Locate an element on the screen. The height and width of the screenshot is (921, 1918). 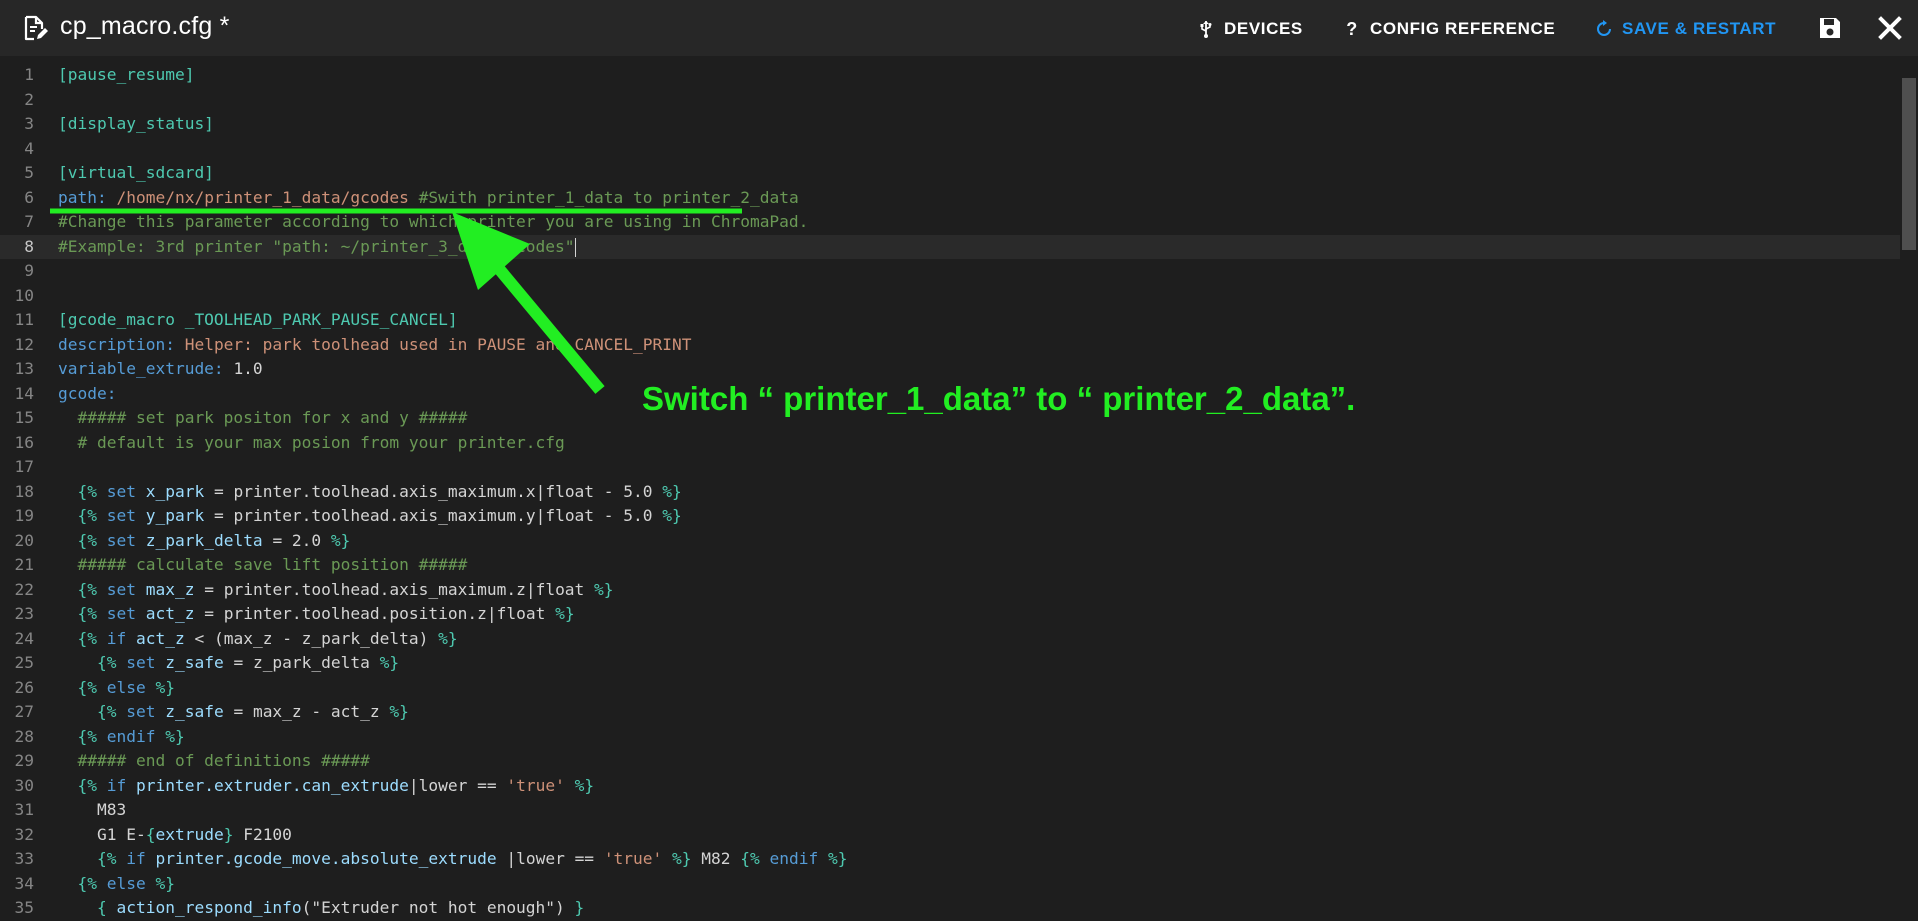
line-number: 13 is located at coordinates (24, 368).